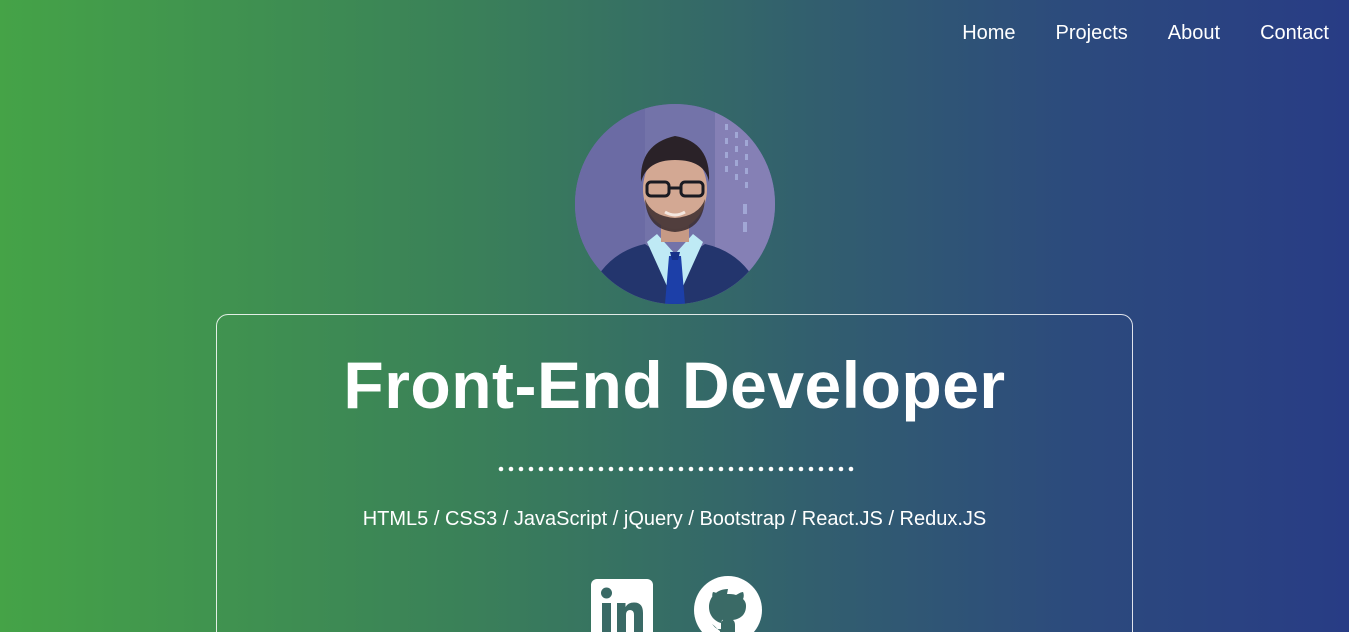 The width and height of the screenshot is (1349, 632). I want to click on nav-home-link: Home, so click(988, 33).